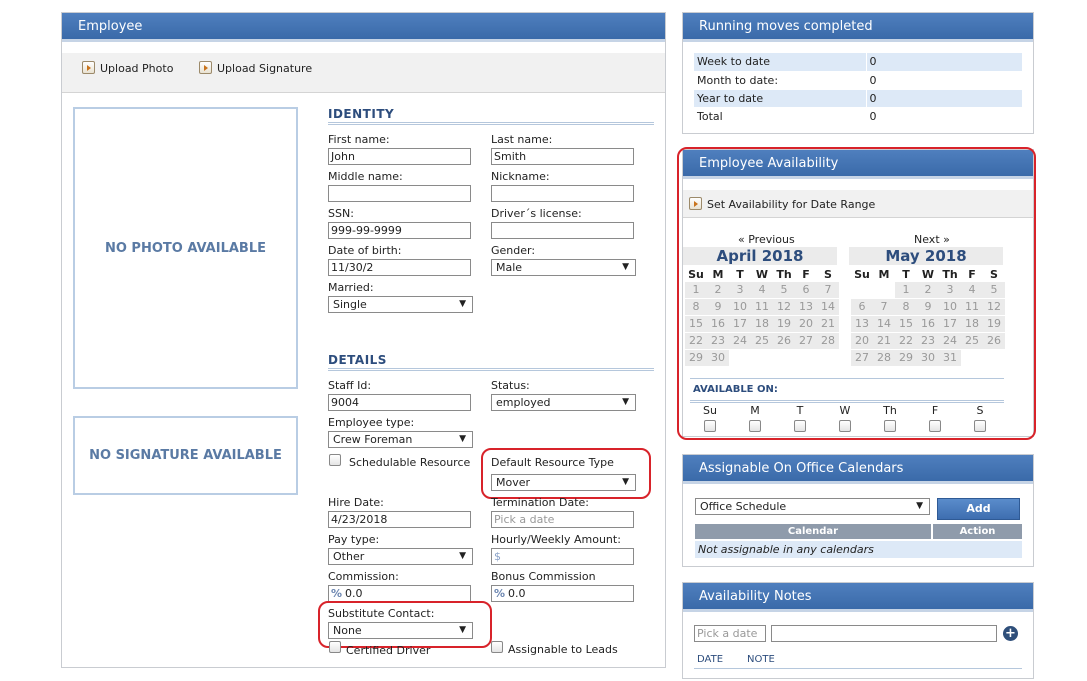 The height and width of the screenshot is (681, 1087). What do you see at coordinates (399, 519) in the screenshot?
I see `hire-date-input: 4/23/2018` at bounding box center [399, 519].